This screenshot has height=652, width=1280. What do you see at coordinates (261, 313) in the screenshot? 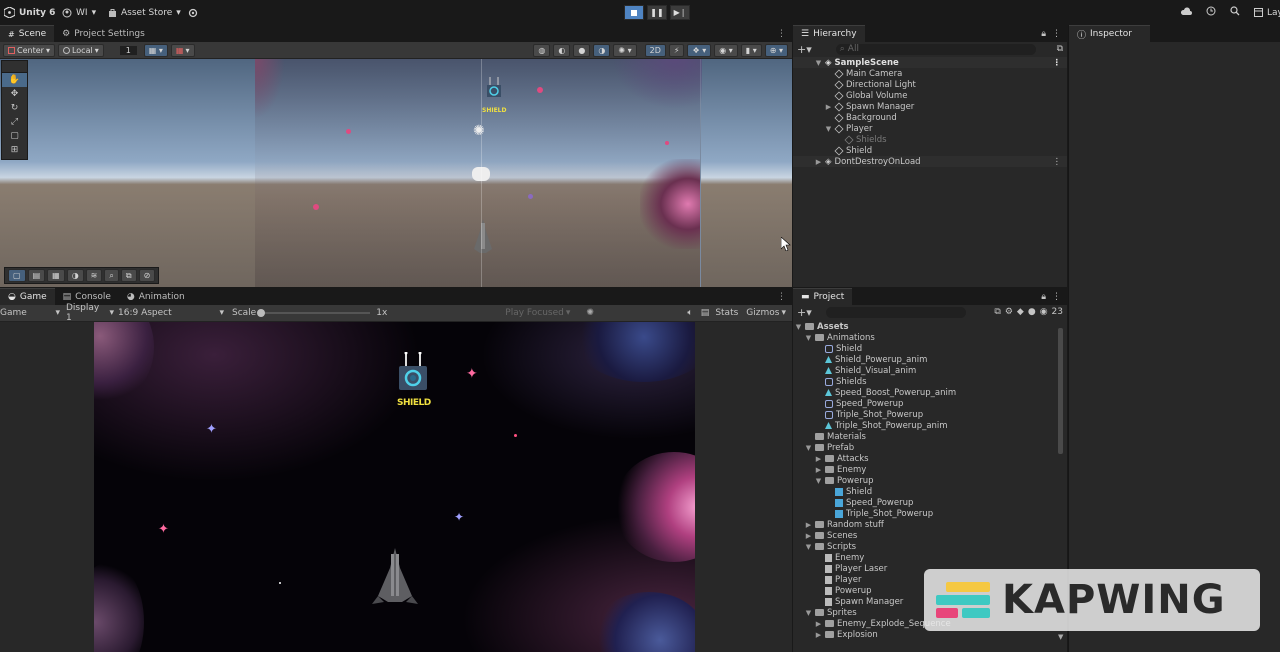
I see `scale-thumb` at bounding box center [261, 313].